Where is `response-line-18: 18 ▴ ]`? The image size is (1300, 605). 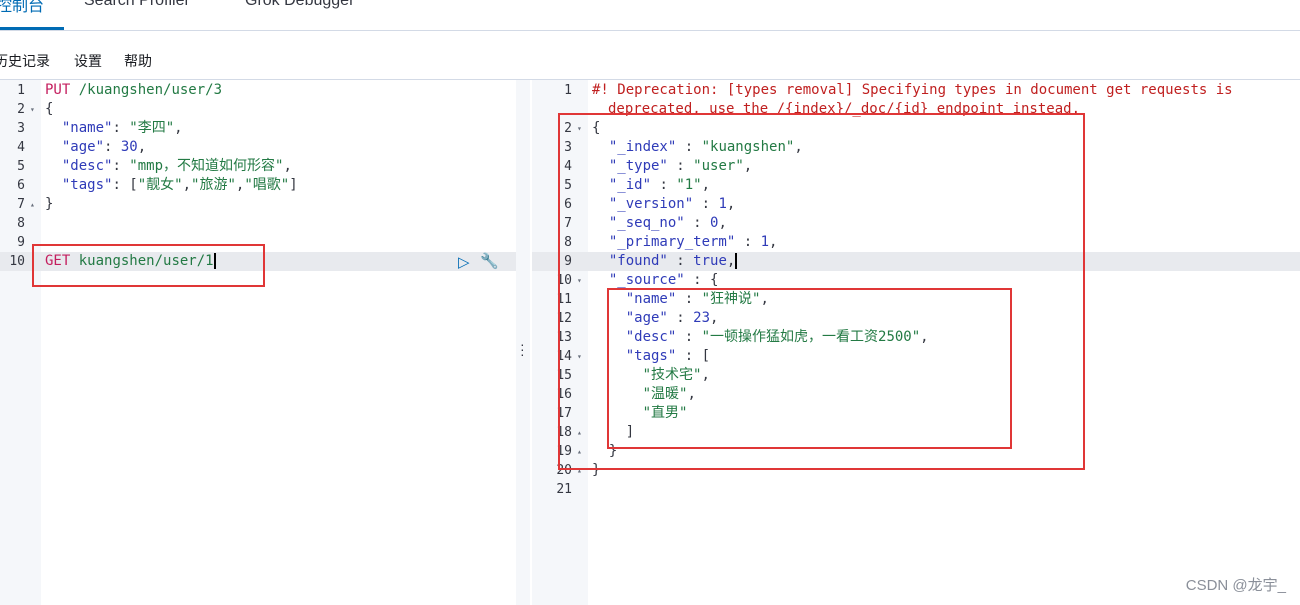
response-line-18: 18 ▴ ] is located at coordinates (595, 432).